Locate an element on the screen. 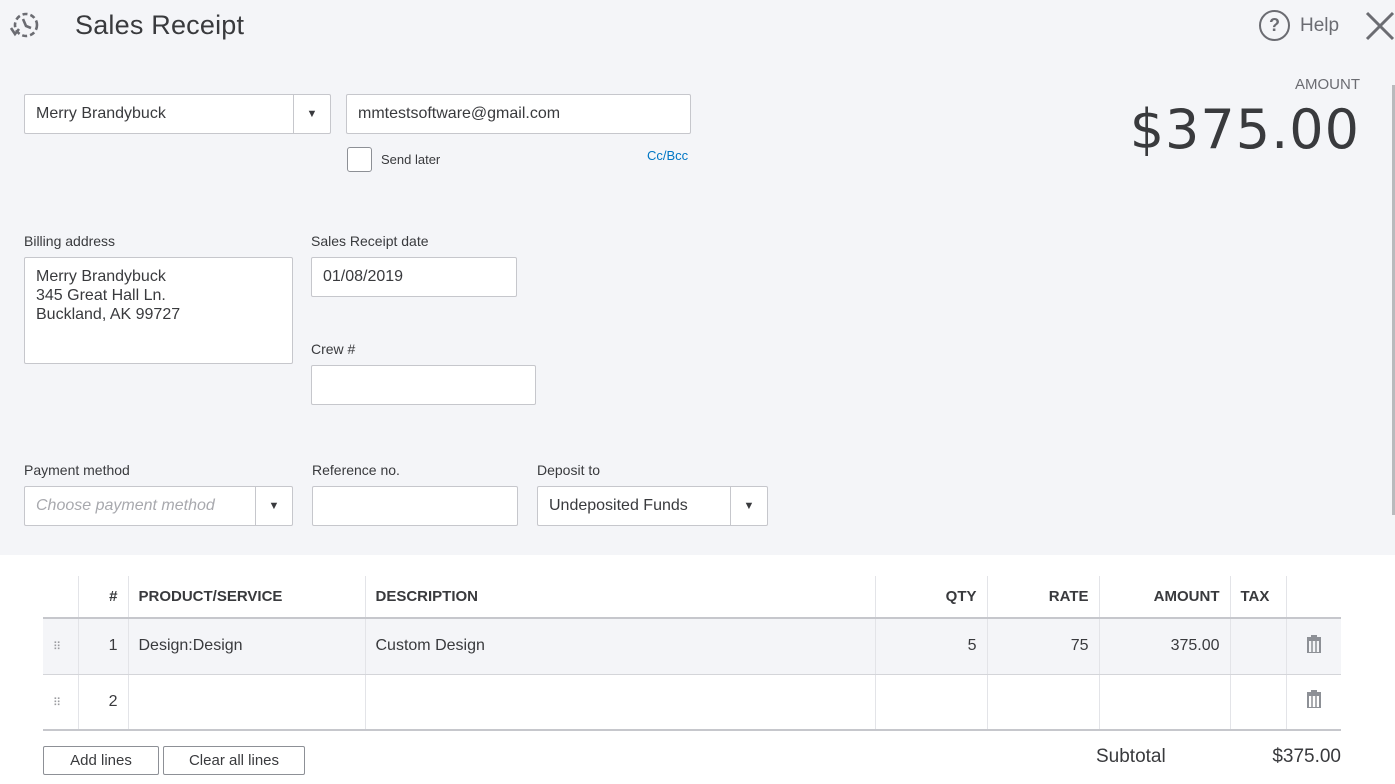 The width and height of the screenshot is (1395, 784). table-row: ⠿ 2 is located at coordinates (692, 702).